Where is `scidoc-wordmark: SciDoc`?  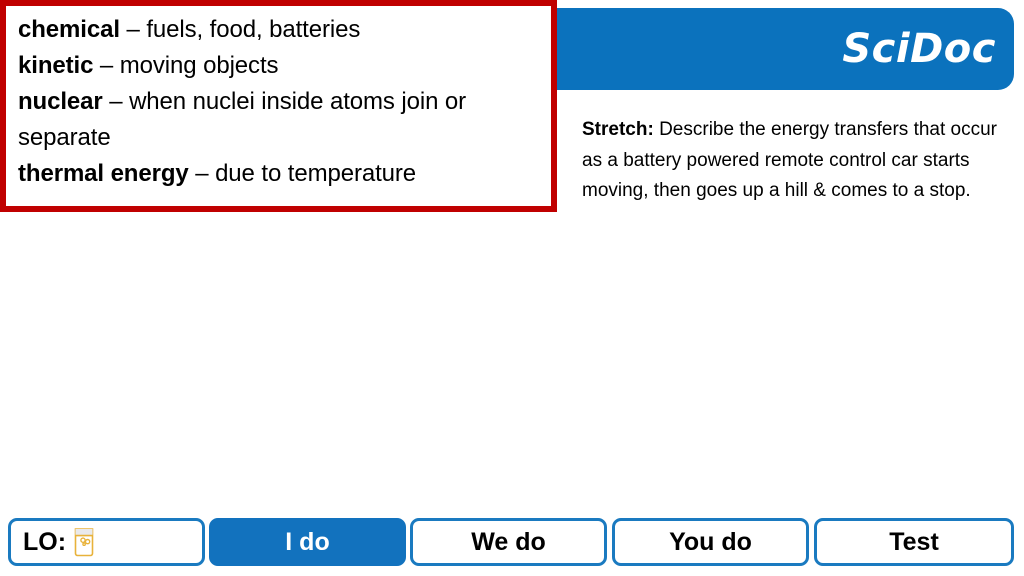
scidoc-wordmark: SciDoc is located at coordinates (919, 49).